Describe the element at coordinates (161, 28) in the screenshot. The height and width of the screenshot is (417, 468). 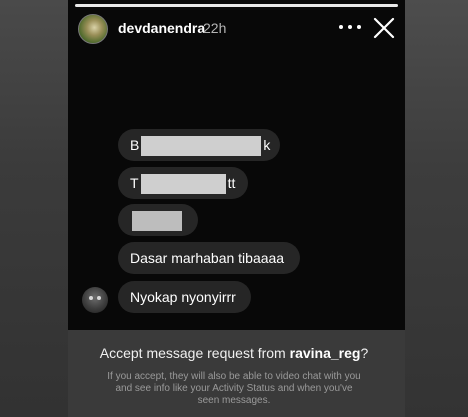
I see `story-username: devdanendra` at that location.